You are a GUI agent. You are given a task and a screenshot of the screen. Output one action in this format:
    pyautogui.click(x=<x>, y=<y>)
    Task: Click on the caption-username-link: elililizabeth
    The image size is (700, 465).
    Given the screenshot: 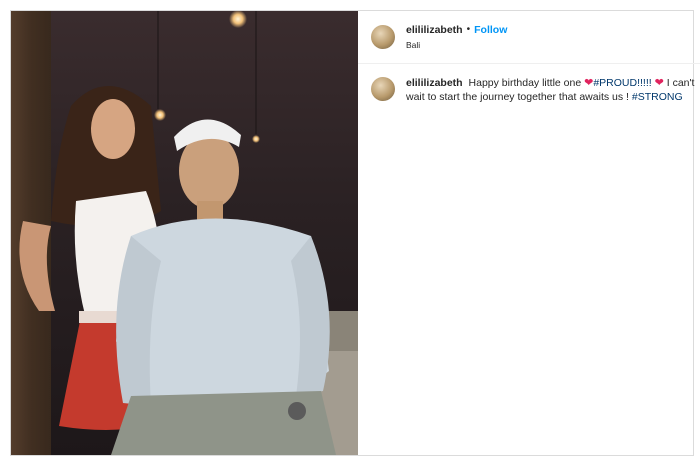 What is the action you would take?
    pyautogui.click(x=434, y=83)
    